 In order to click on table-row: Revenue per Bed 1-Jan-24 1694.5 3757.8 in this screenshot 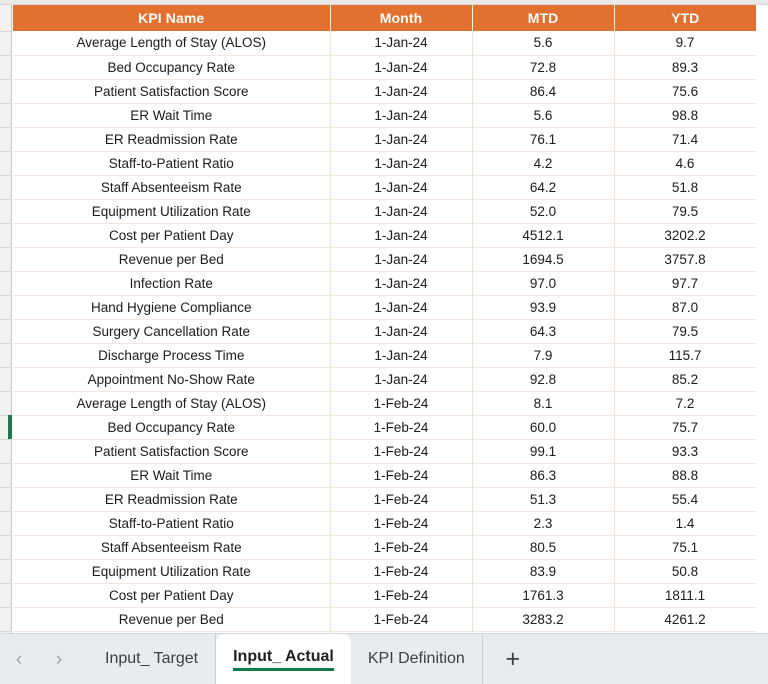, I will do `click(385, 259)`.